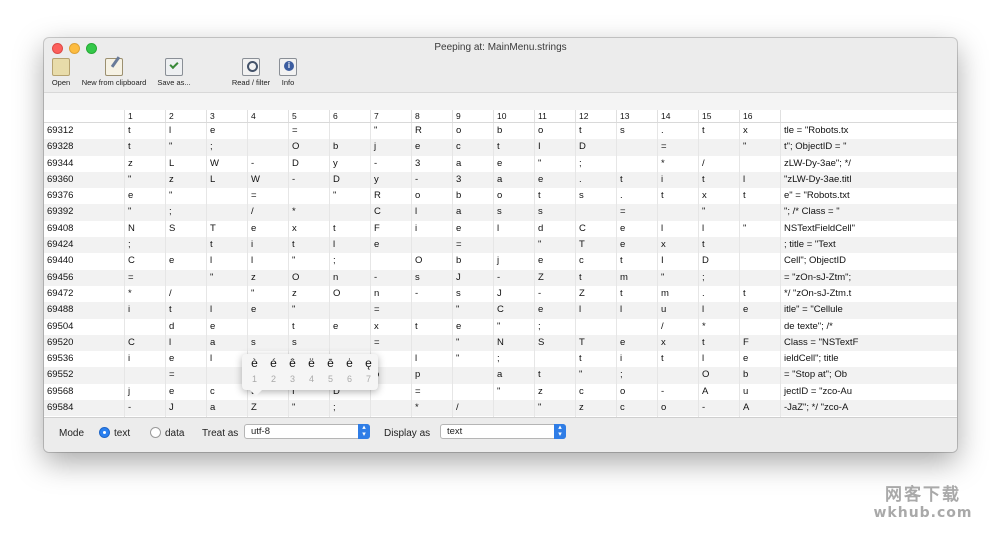 This screenshot has width=1000, height=534. I want to click on byte-cell: J, so click(513, 294).